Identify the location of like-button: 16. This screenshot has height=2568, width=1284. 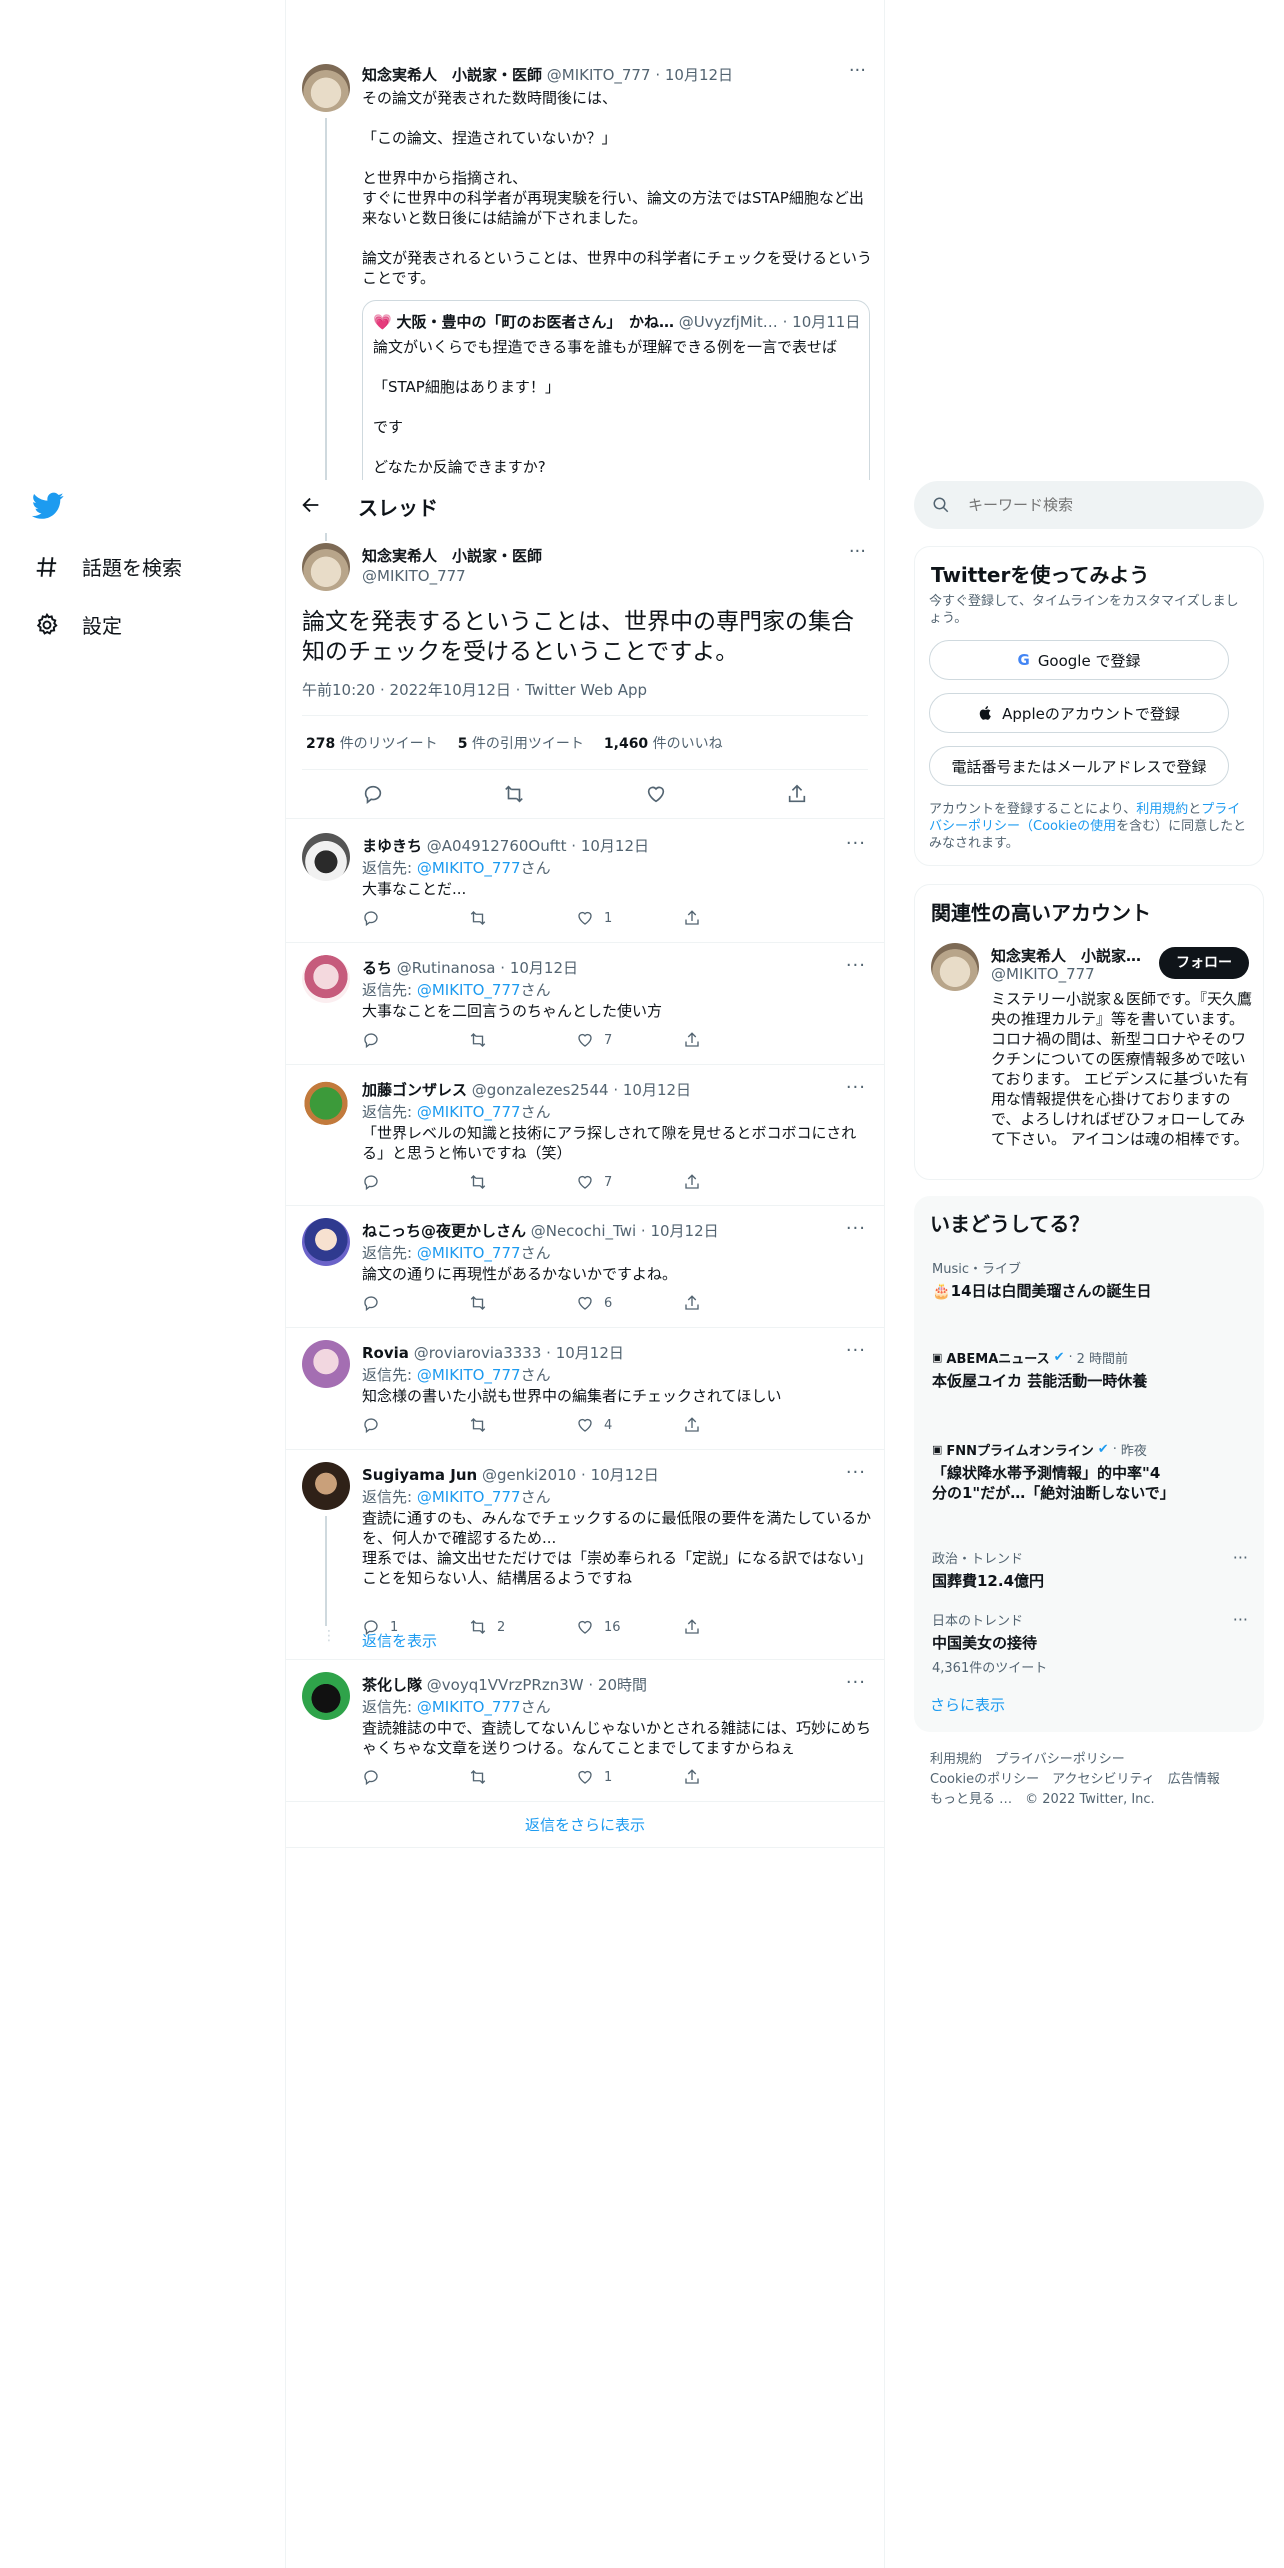
(629, 1627).